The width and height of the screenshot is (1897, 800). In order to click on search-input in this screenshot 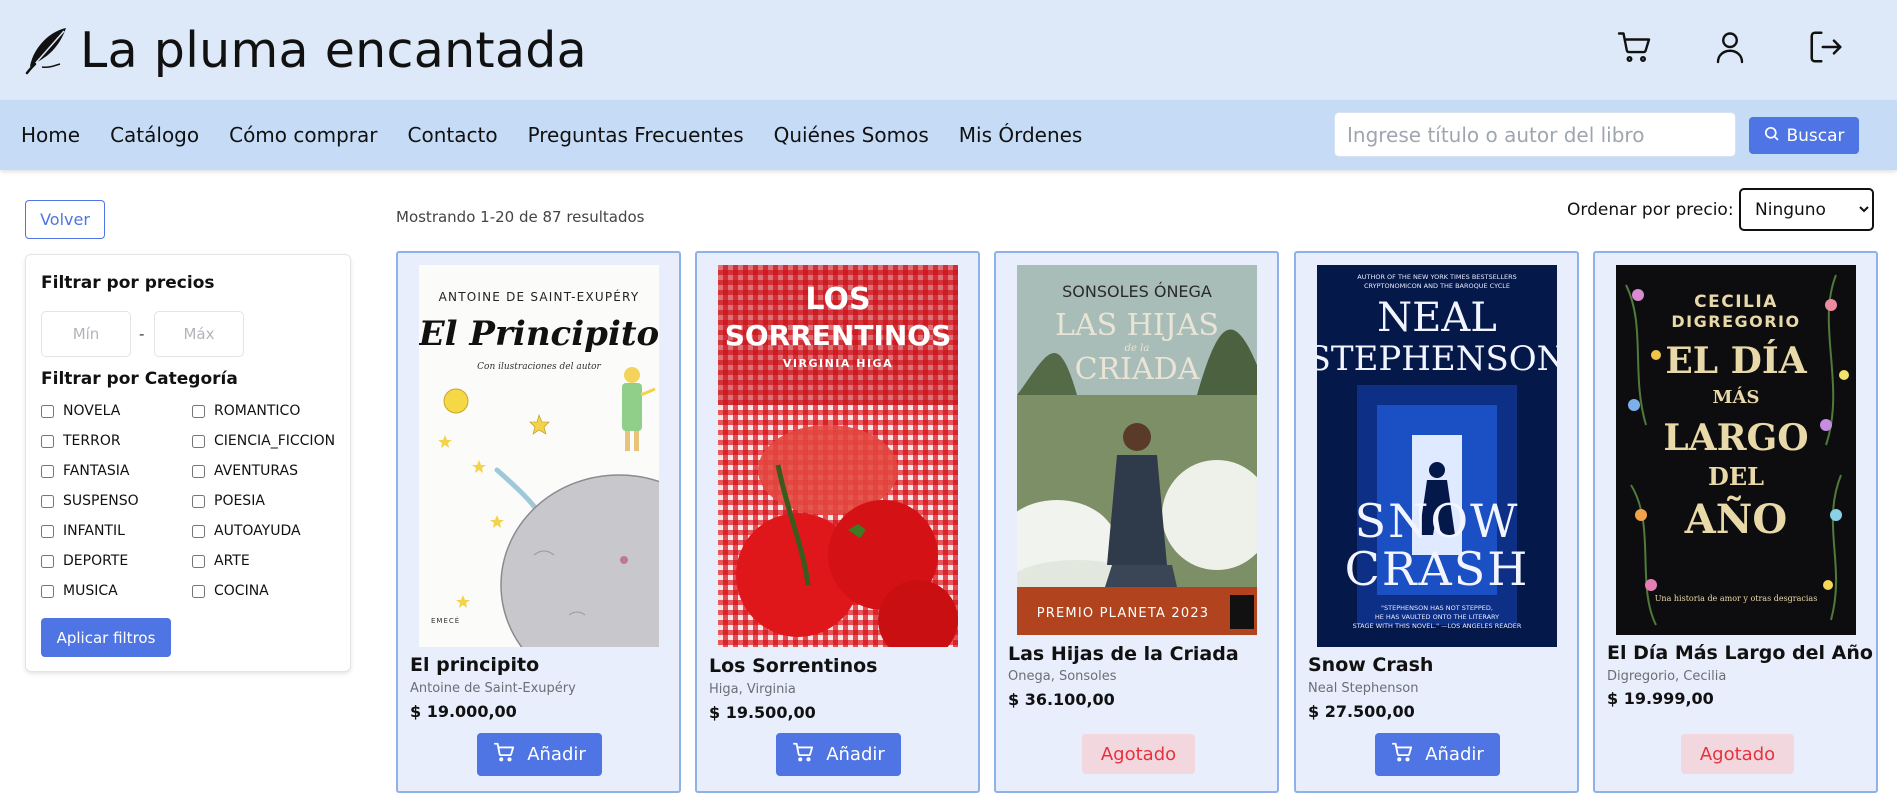, I will do `click(1535, 134)`.